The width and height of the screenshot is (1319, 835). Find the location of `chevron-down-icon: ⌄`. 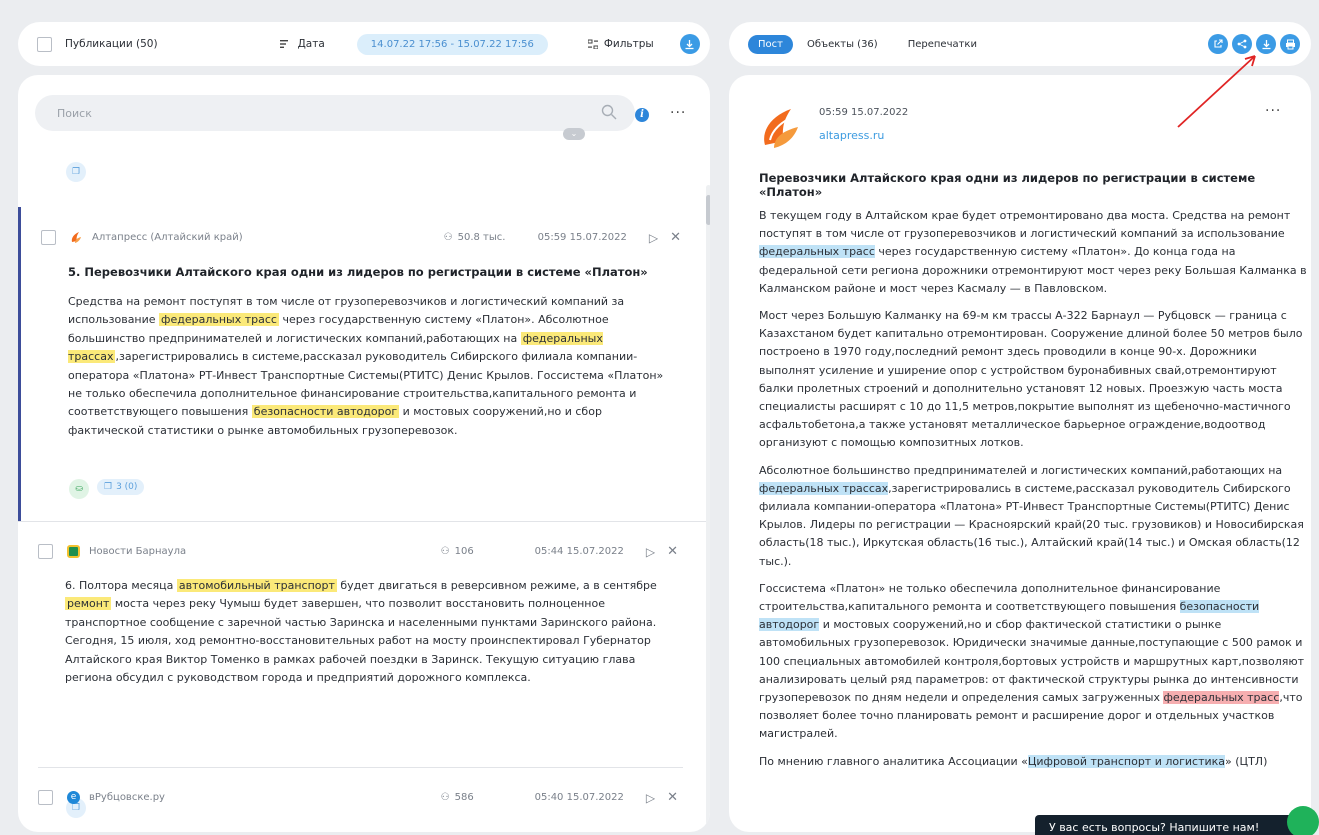

chevron-down-icon: ⌄ is located at coordinates (574, 134).